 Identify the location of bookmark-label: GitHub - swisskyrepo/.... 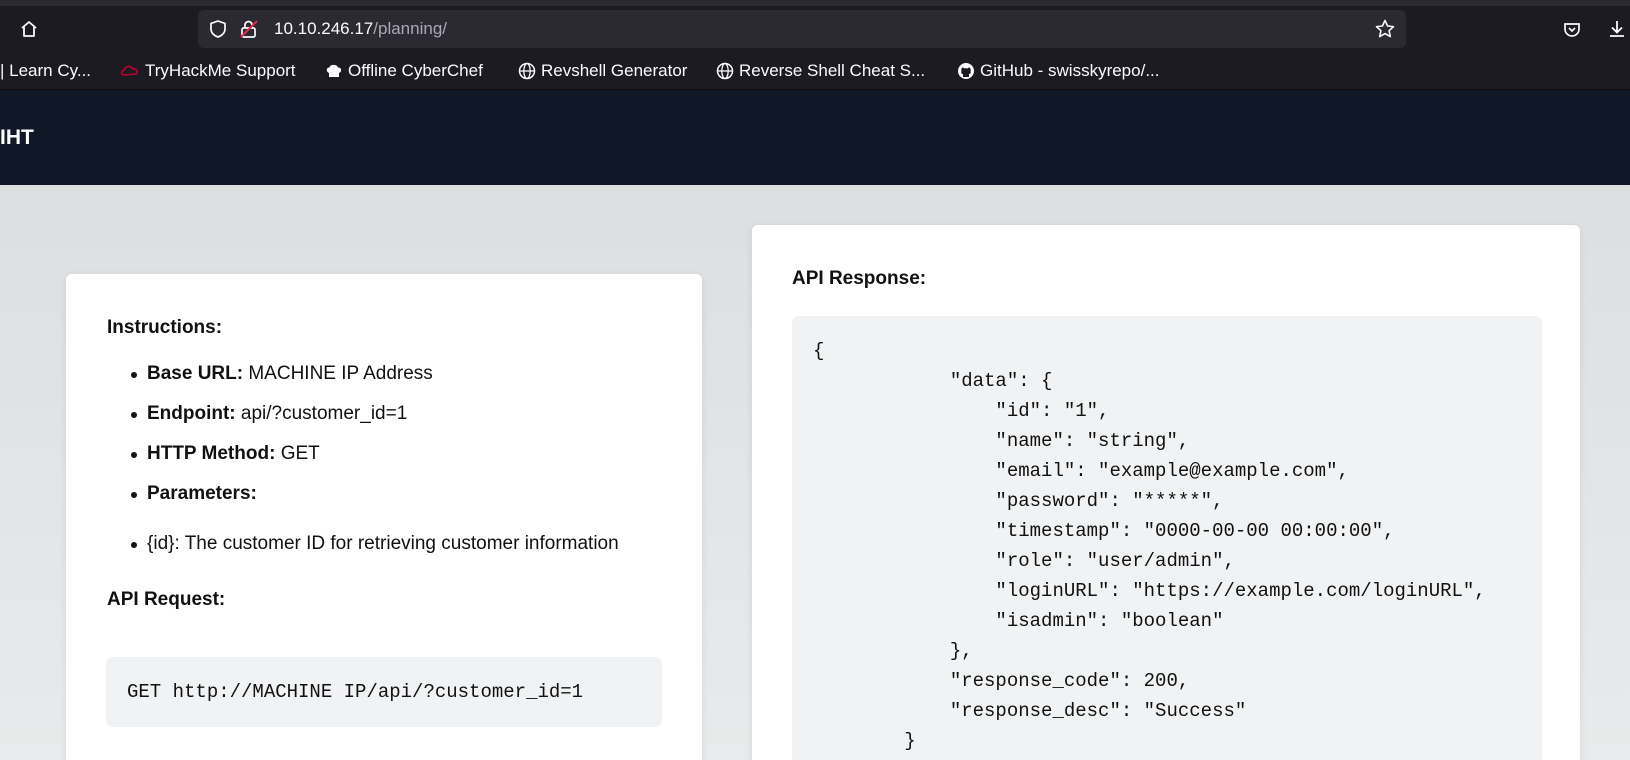
(1070, 70).